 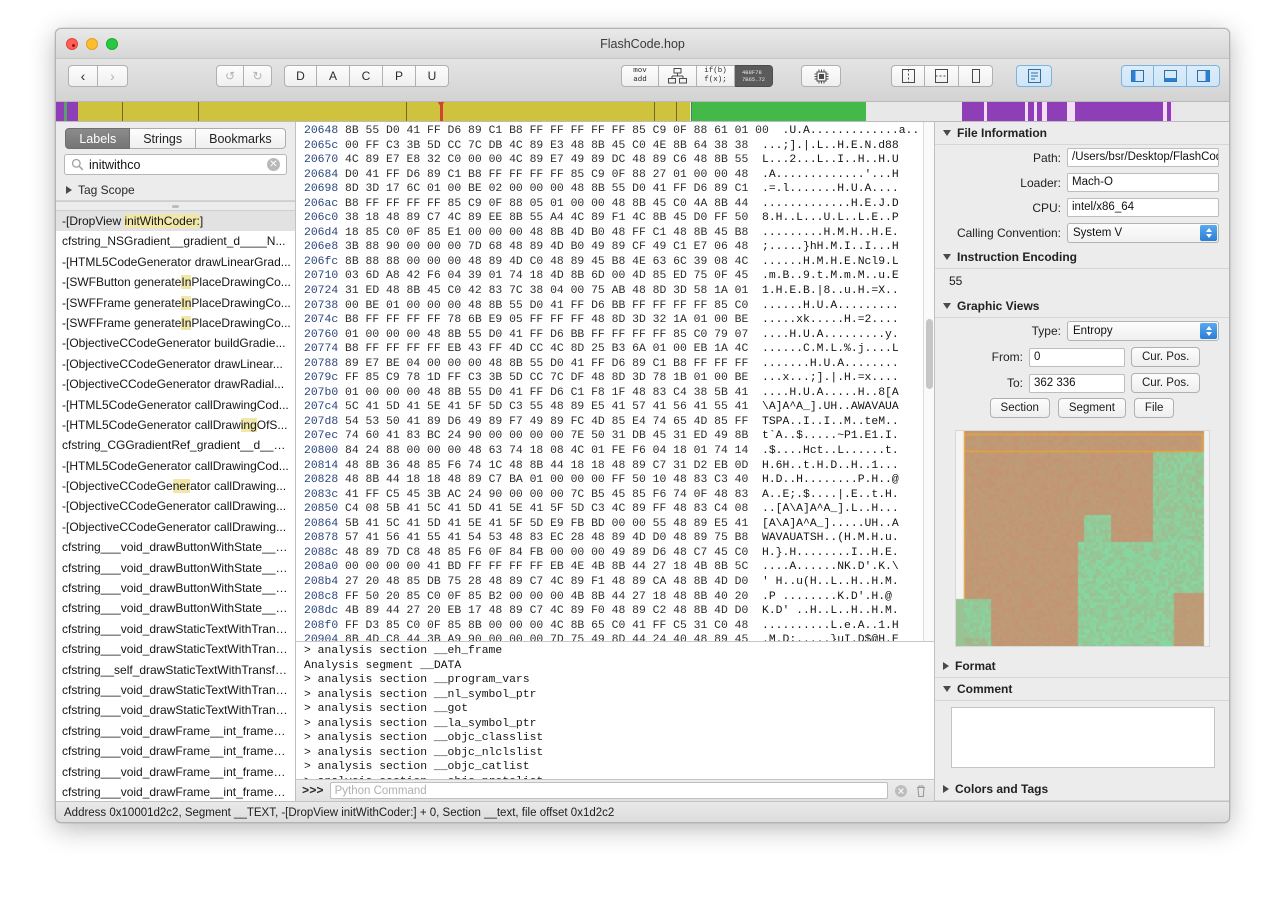 What do you see at coordinates (1077, 357) in the screenshot?
I see `graphic-from-value: 0` at bounding box center [1077, 357].